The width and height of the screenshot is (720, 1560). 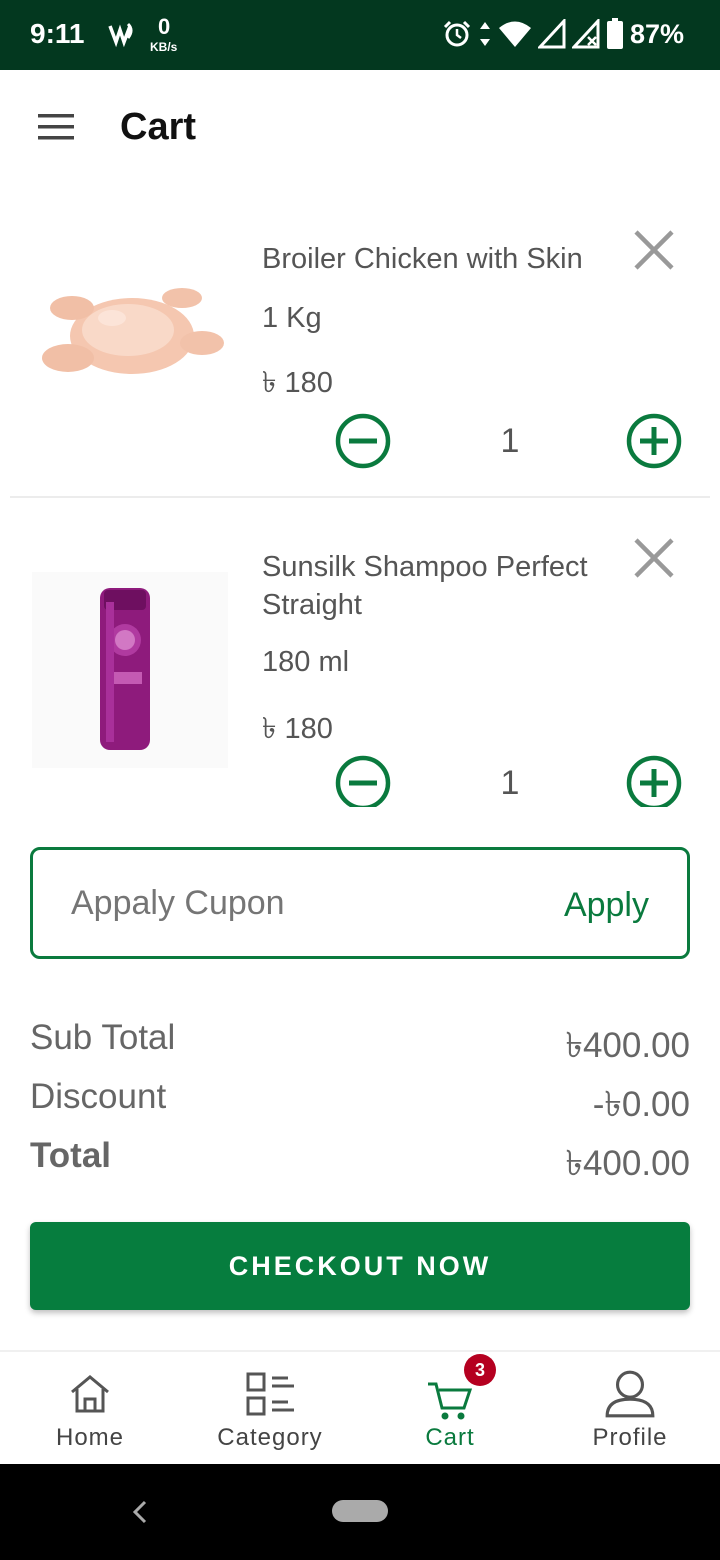 What do you see at coordinates (627, 1163) in the screenshot?
I see `total-value: ৳400.00` at bounding box center [627, 1163].